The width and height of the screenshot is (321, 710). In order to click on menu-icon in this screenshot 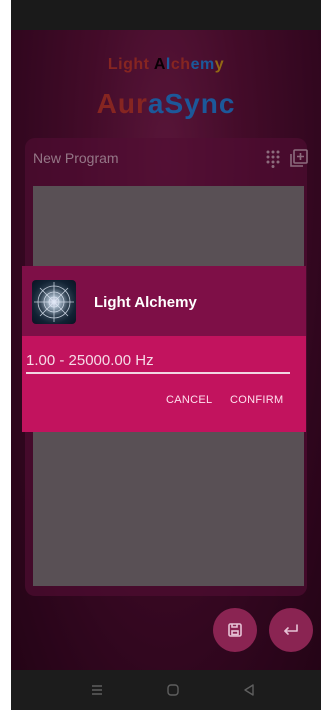, I will do `click(97, 690)`.